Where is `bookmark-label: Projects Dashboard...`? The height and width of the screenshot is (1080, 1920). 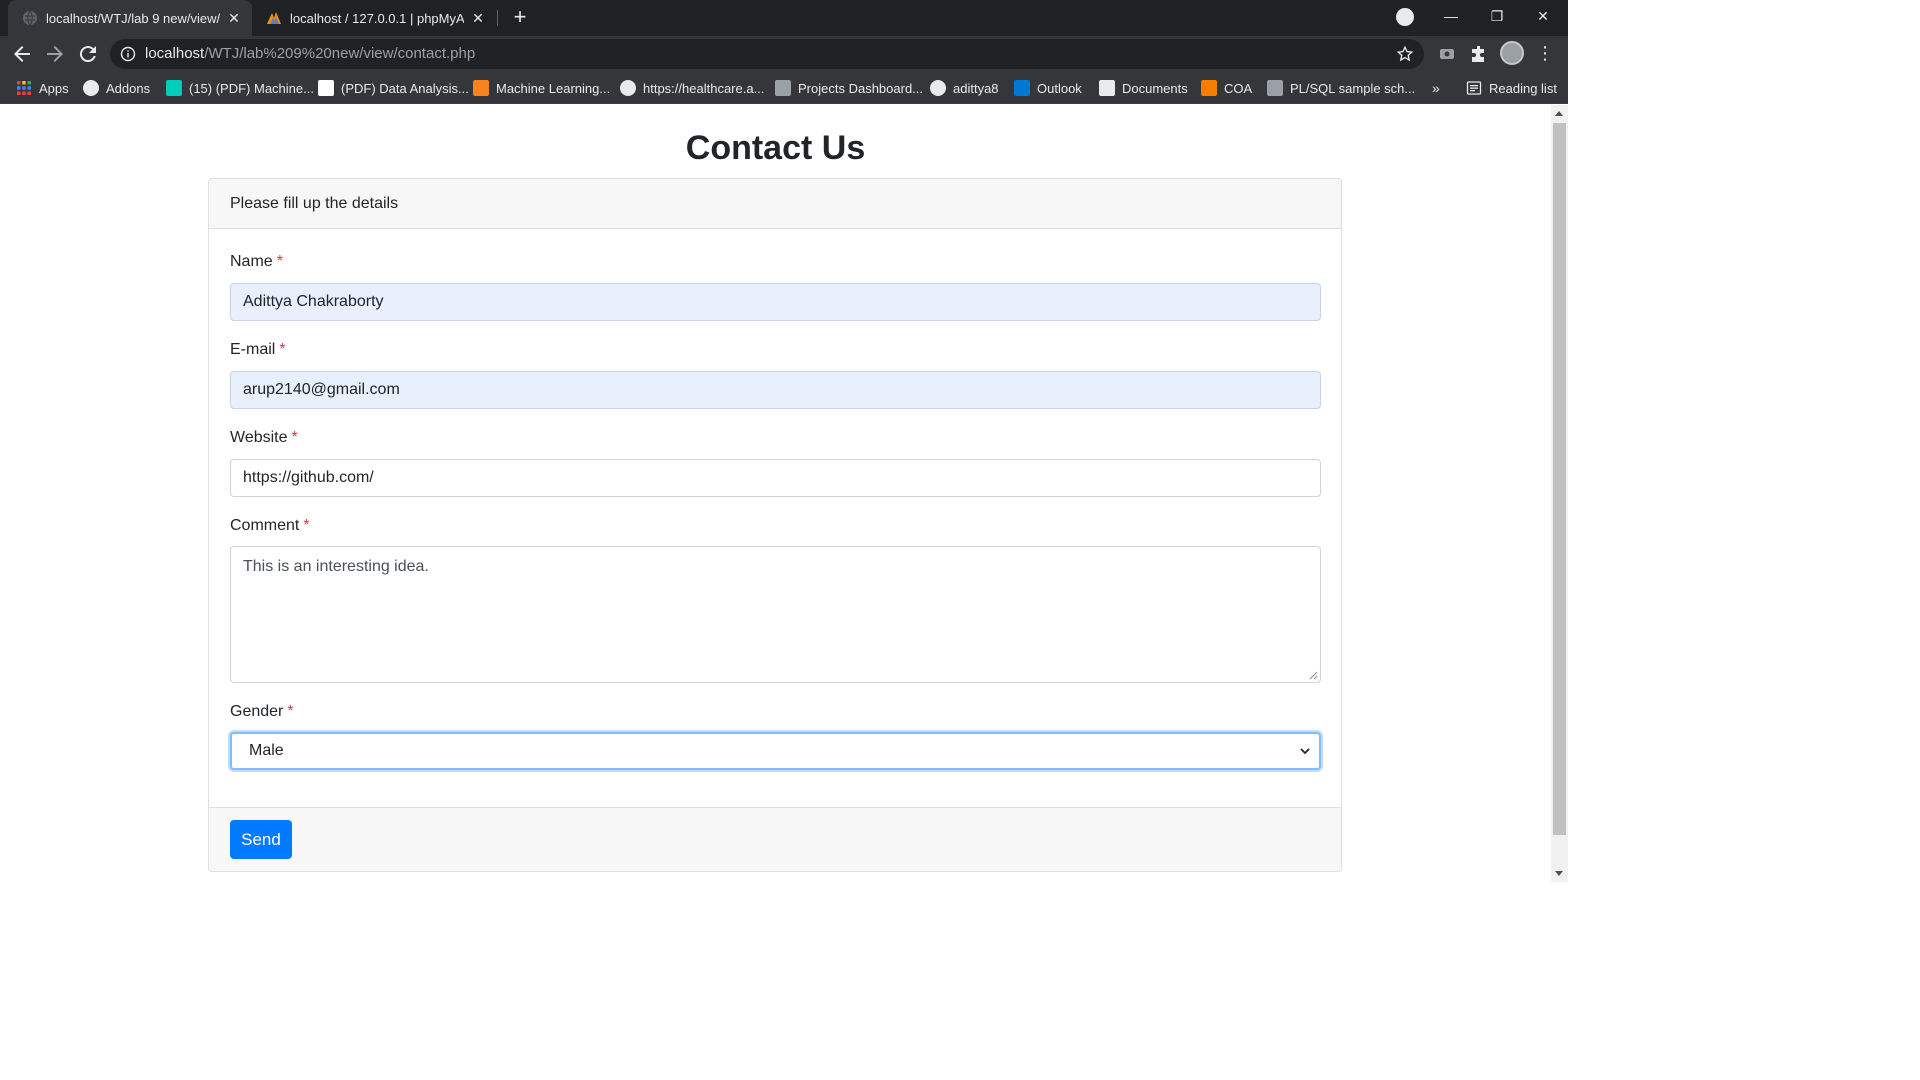 bookmark-label: Projects Dashboard... is located at coordinates (861, 88).